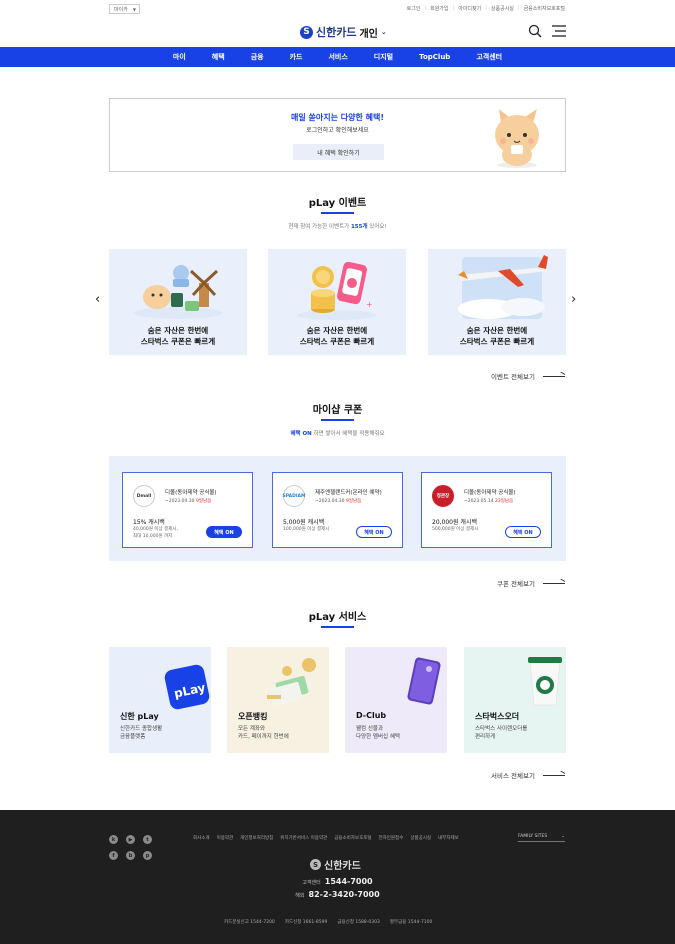 This screenshot has width=675, height=944. What do you see at coordinates (414, 8) in the screenshot?
I see `login-link: 로그인` at bounding box center [414, 8].